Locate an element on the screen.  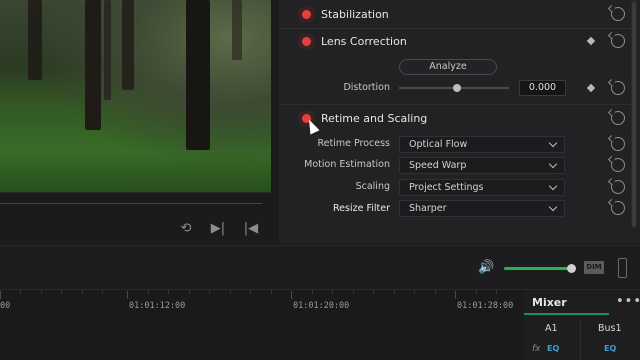
timecode-label: 01:01:28:00 is located at coordinates (485, 306).